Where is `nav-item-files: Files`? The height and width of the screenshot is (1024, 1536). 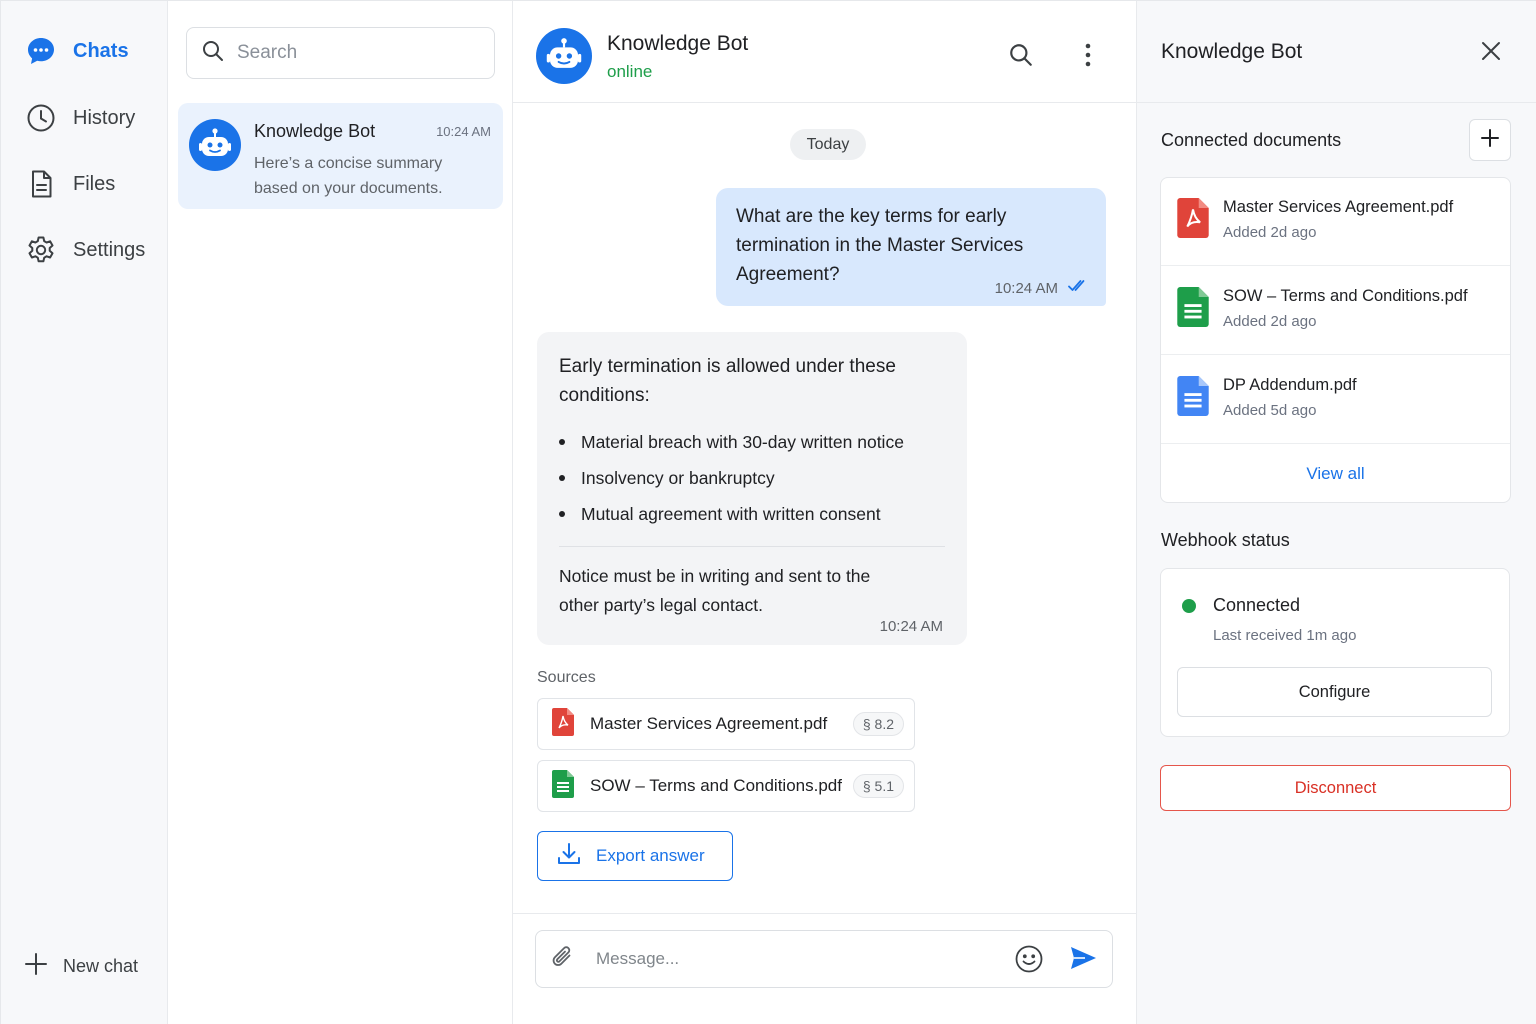 nav-item-files: Files is located at coordinates (70, 184).